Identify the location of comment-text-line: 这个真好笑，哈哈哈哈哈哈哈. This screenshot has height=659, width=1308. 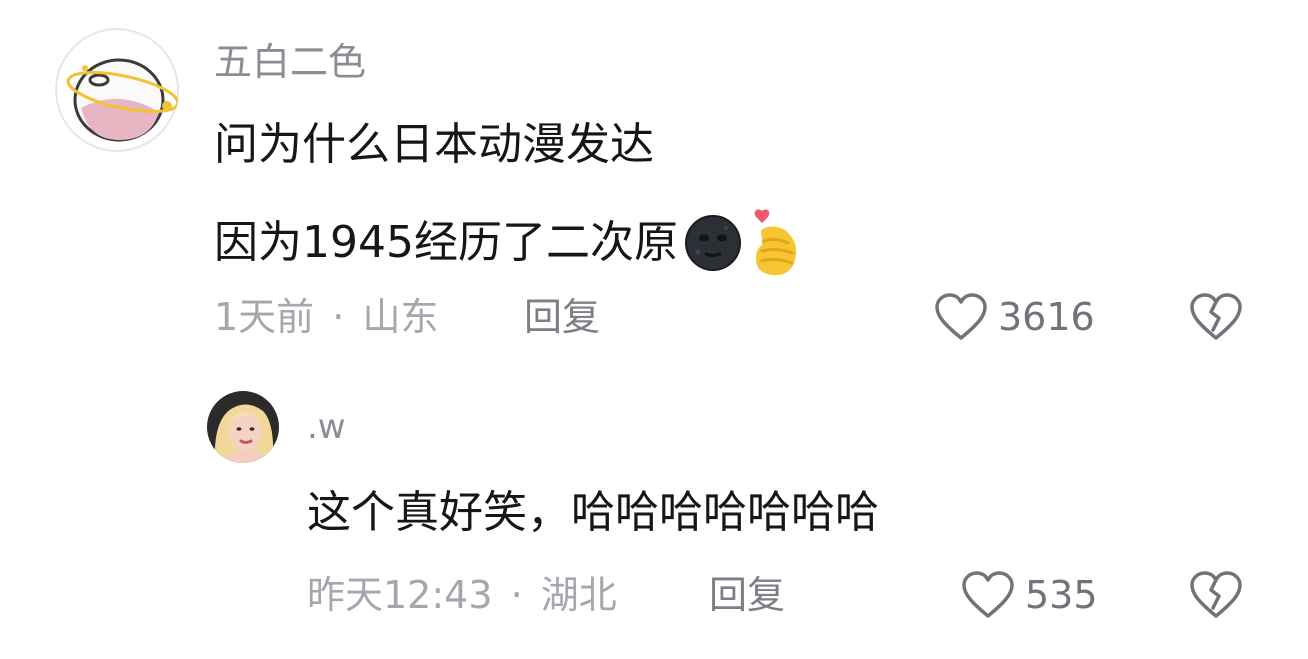
(593, 512).